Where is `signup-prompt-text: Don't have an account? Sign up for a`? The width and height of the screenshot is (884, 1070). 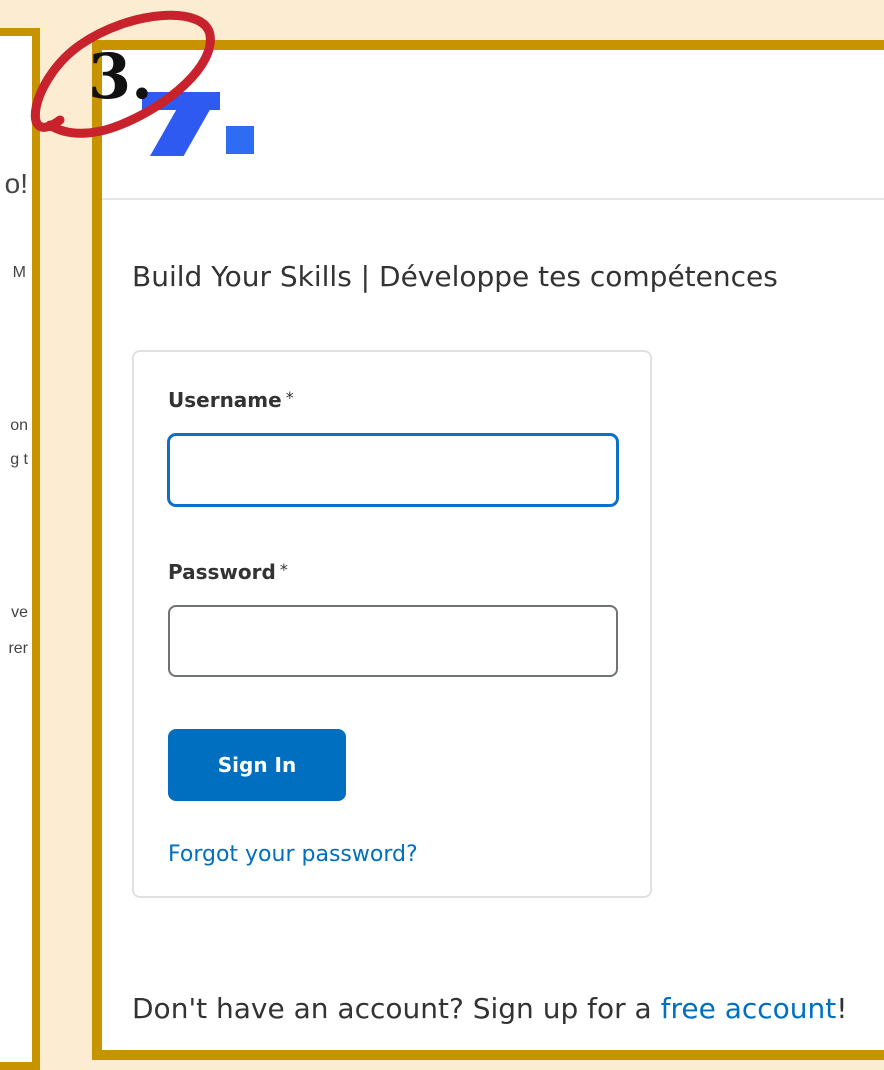 signup-prompt-text: Don't have an account? Sign up for a is located at coordinates (396, 1008).